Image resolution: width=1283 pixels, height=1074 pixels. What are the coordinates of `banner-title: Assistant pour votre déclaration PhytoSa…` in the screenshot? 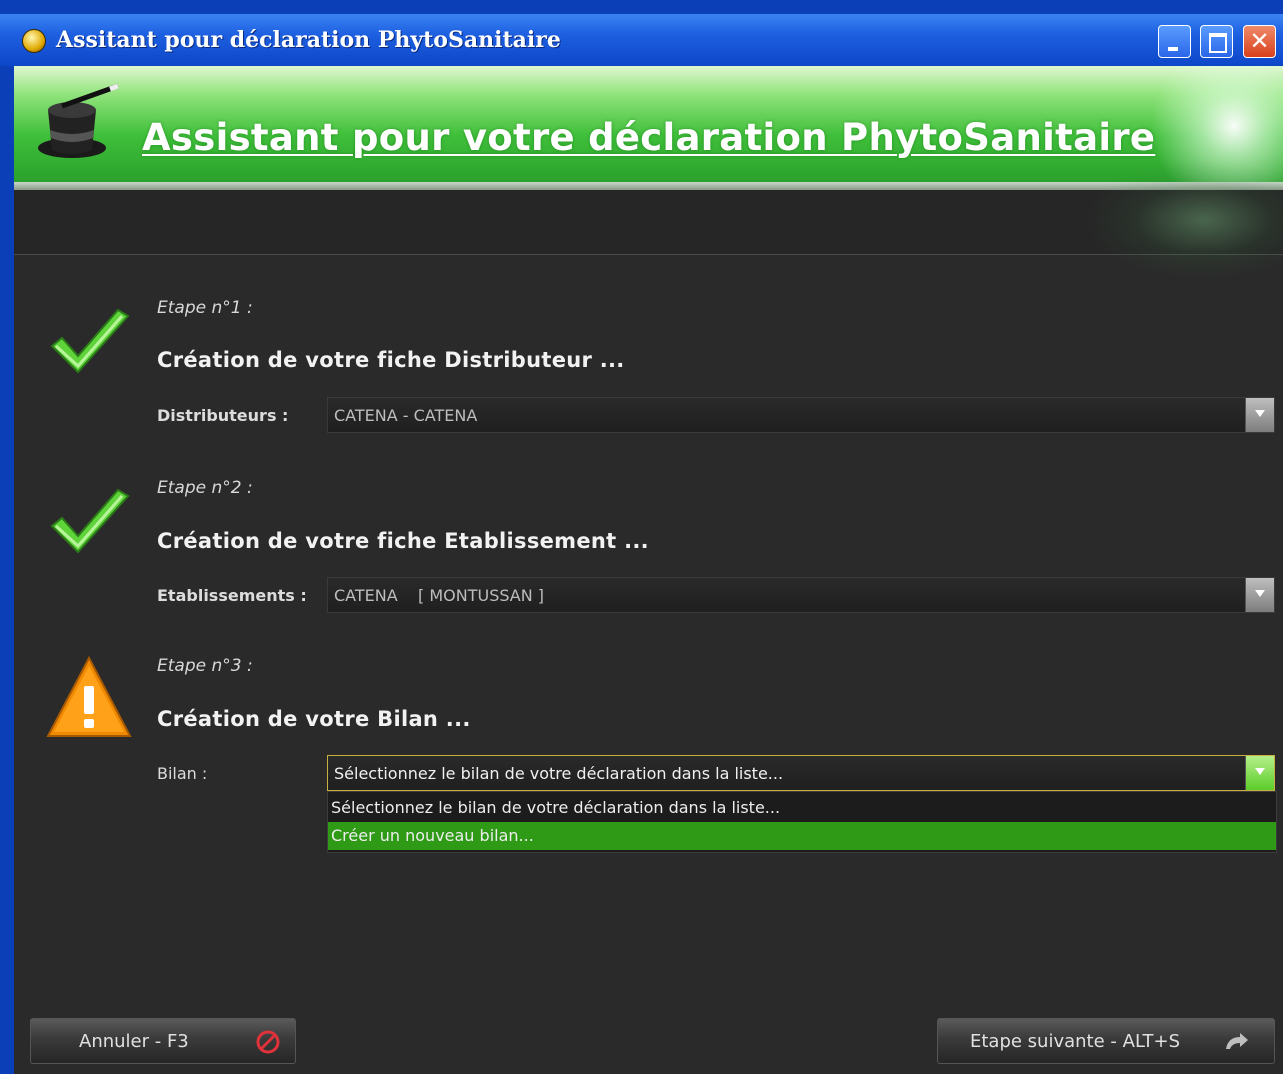 It's located at (649, 137).